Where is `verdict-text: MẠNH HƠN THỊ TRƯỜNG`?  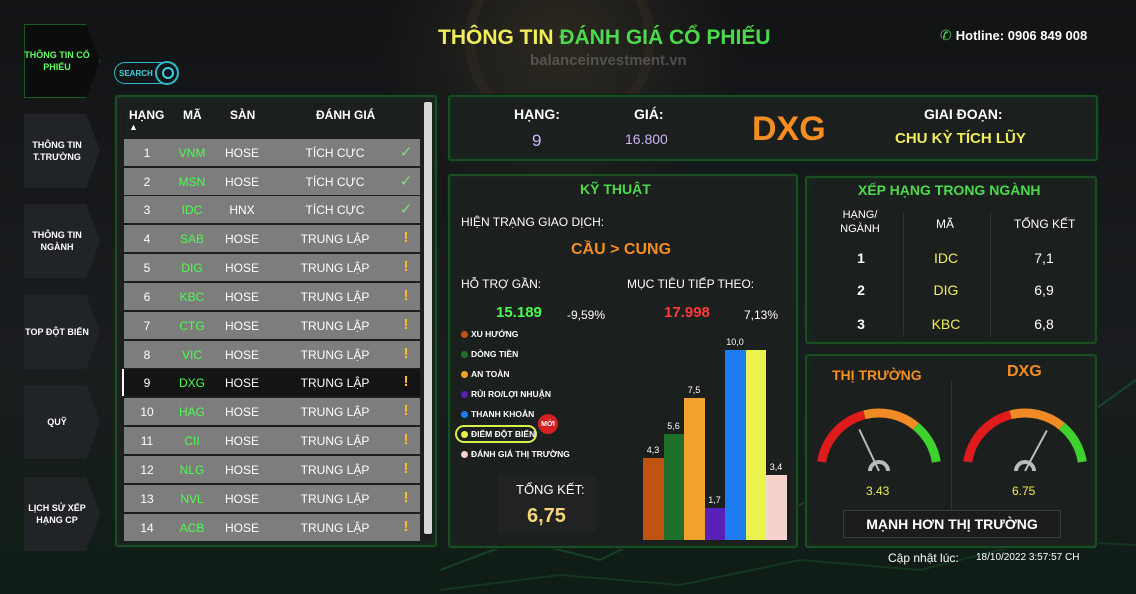 verdict-text: MẠNH HƠN THỊ TRƯỜNG is located at coordinates (952, 524).